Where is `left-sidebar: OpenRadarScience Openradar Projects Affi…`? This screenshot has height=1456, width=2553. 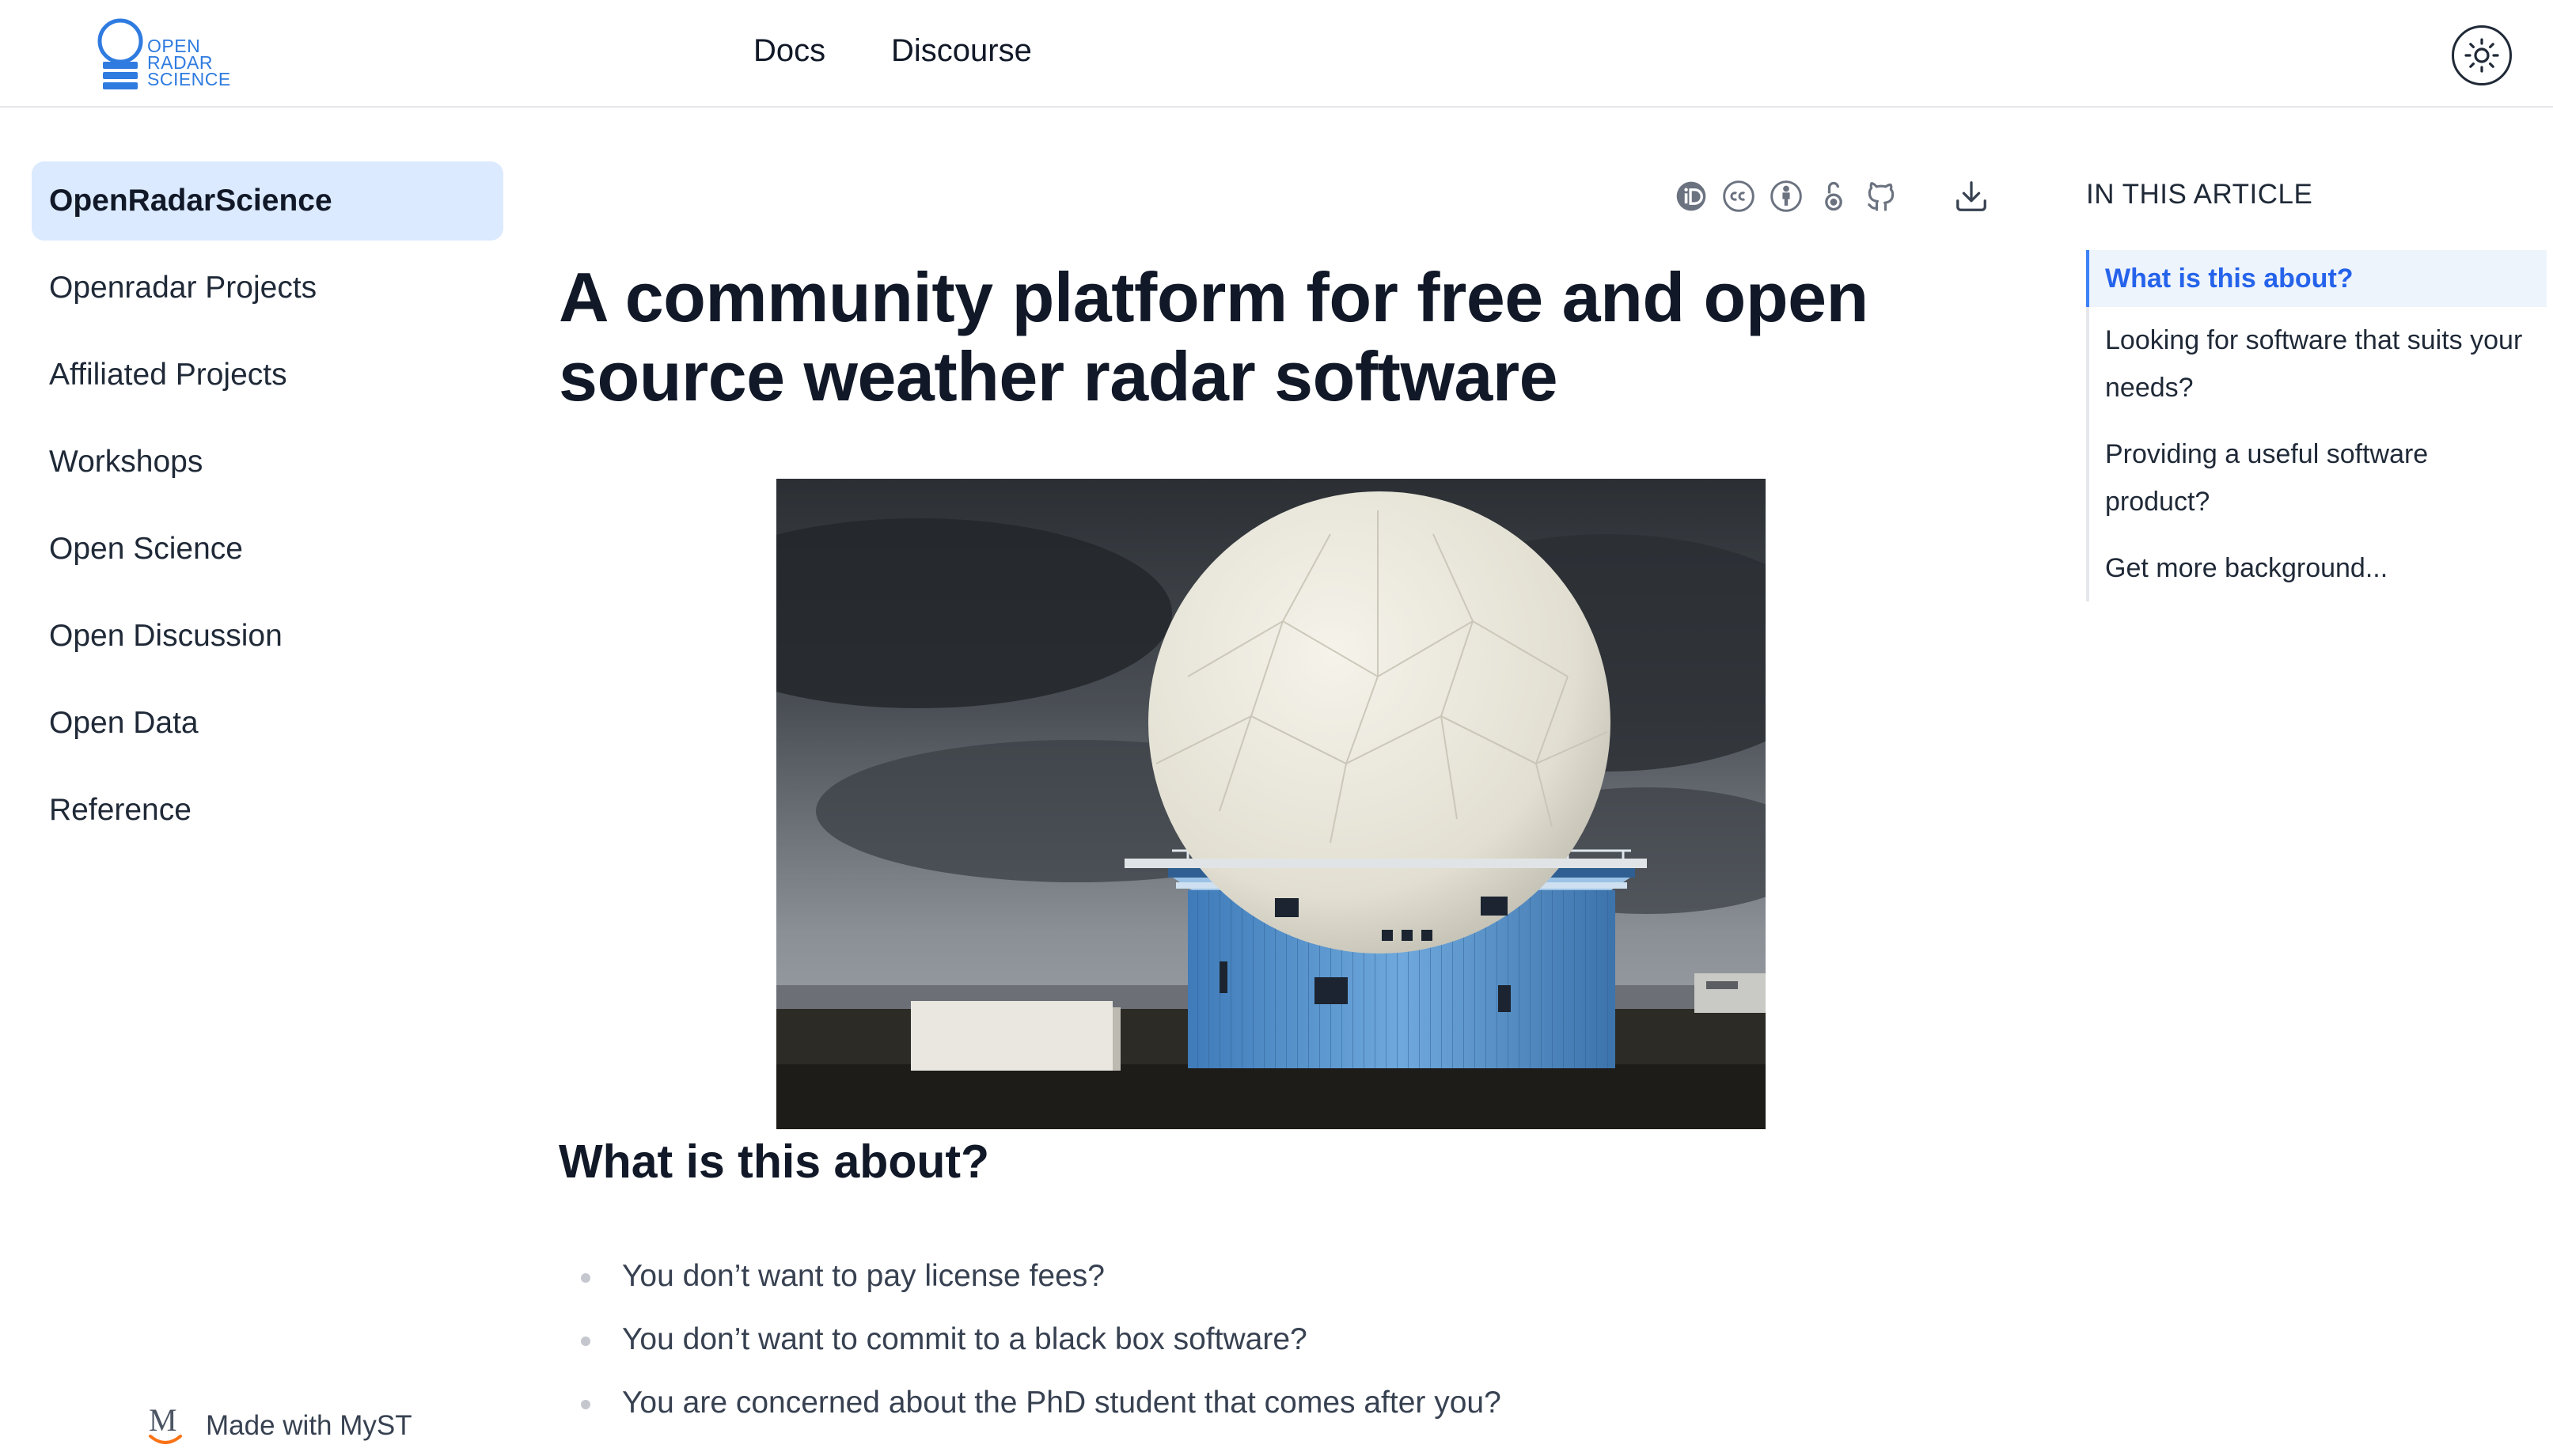 left-sidebar: OpenRadarScience Openradar Projects Affi… is located at coordinates (267, 509).